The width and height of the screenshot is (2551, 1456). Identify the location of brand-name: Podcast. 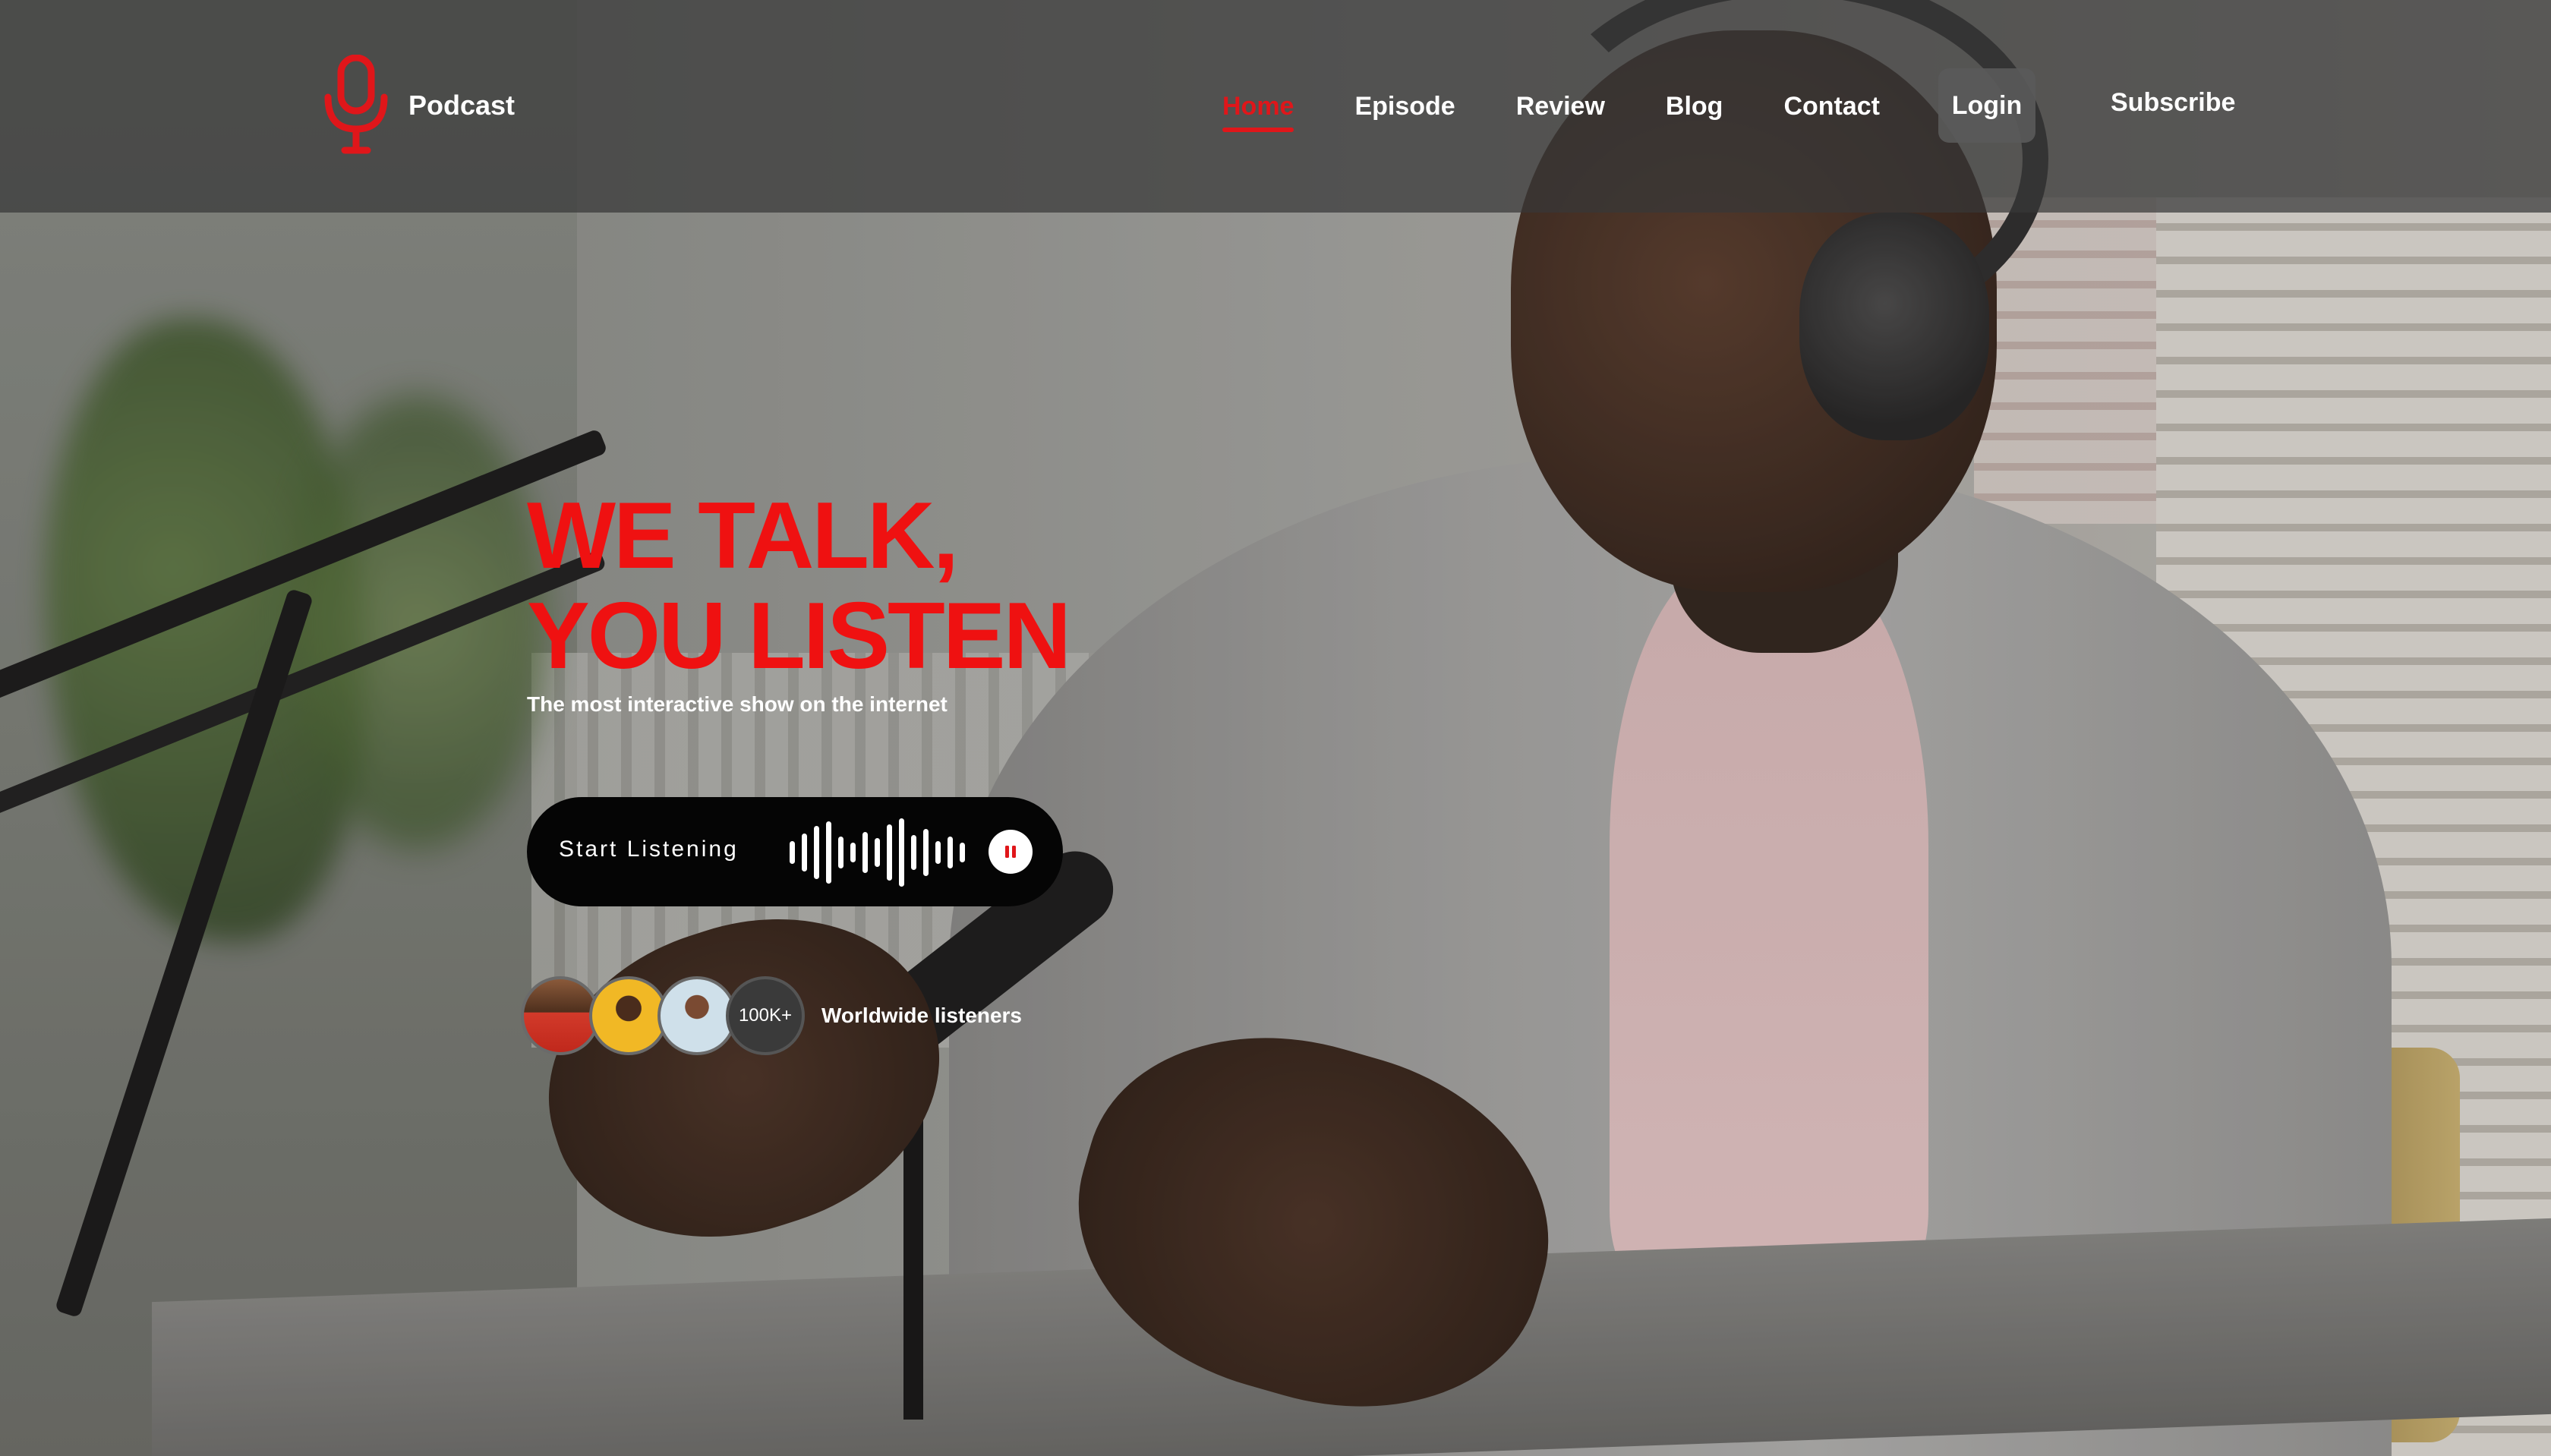
(462, 105).